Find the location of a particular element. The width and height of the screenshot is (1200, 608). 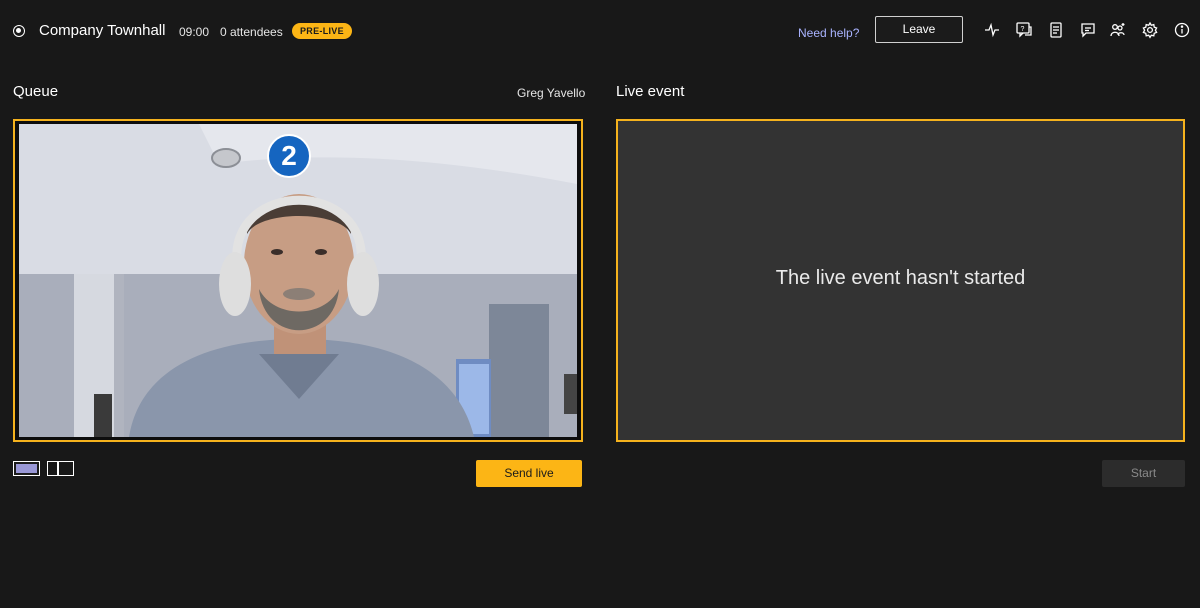

queue-number-badge: 2 is located at coordinates (289, 156).